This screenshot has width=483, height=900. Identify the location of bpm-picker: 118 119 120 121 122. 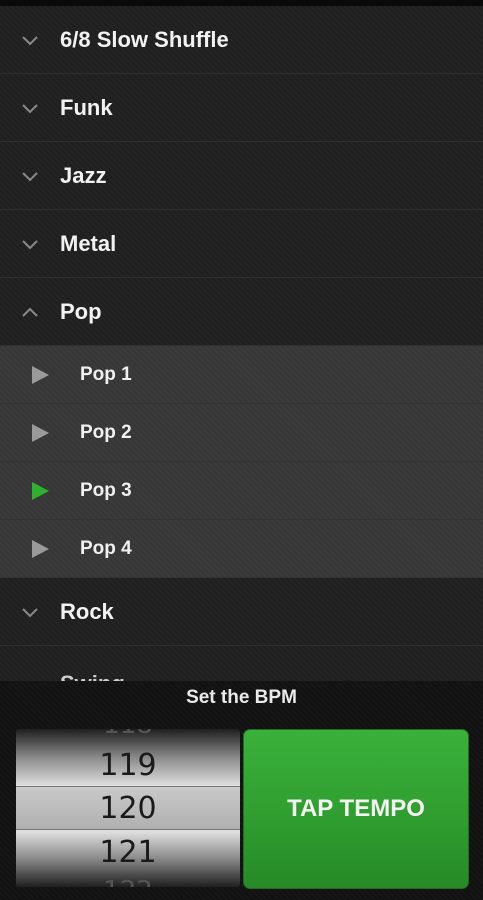
(128, 808).